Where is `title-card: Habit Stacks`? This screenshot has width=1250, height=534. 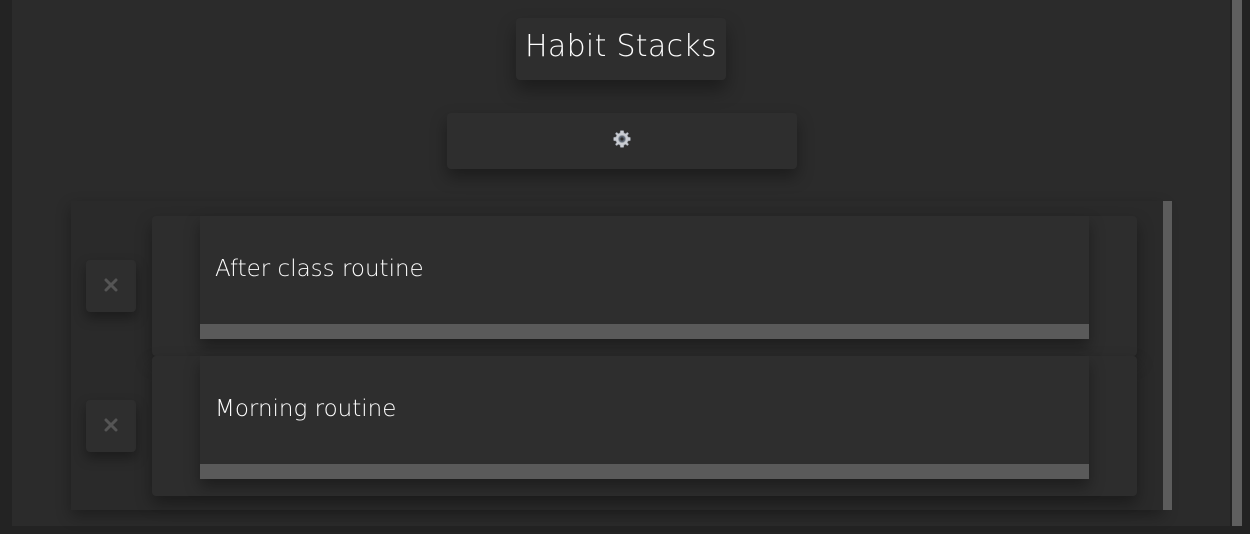
title-card: Habit Stacks is located at coordinates (621, 49).